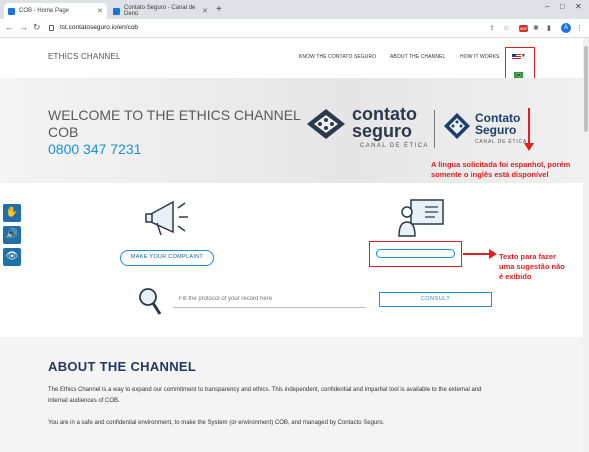 The height and width of the screenshot is (452, 589). Describe the element at coordinates (566, 28) in the screenshot. I see `profile-avatar: A` at that location.